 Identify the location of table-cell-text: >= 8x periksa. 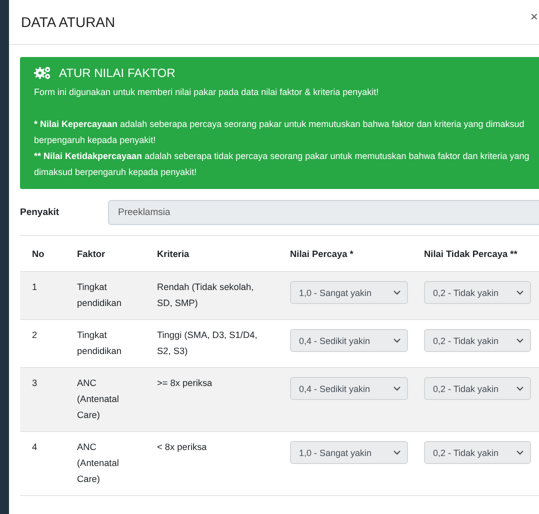
(185, 383).